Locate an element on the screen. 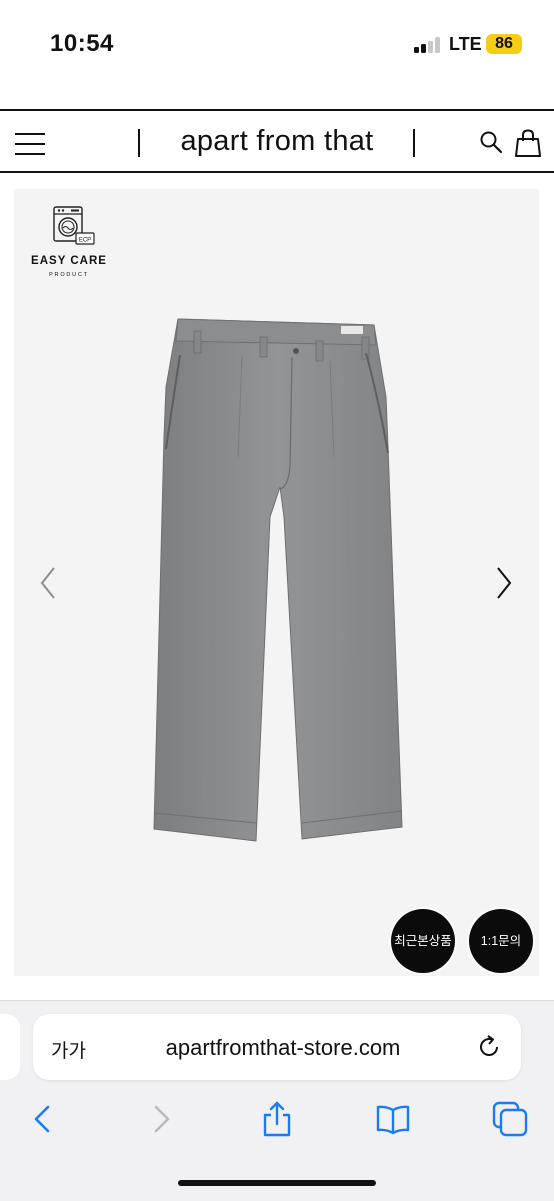  site-header: apart from that is located at coordinates (277, 141).